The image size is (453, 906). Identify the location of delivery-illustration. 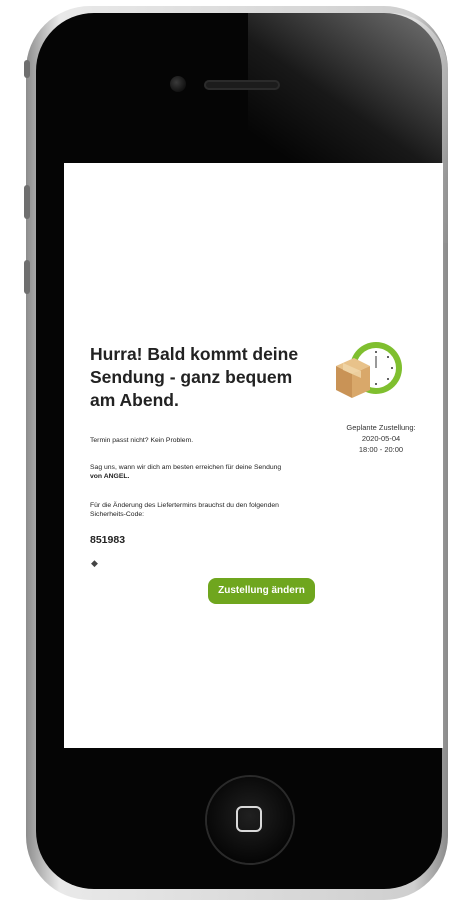
(369, 370).